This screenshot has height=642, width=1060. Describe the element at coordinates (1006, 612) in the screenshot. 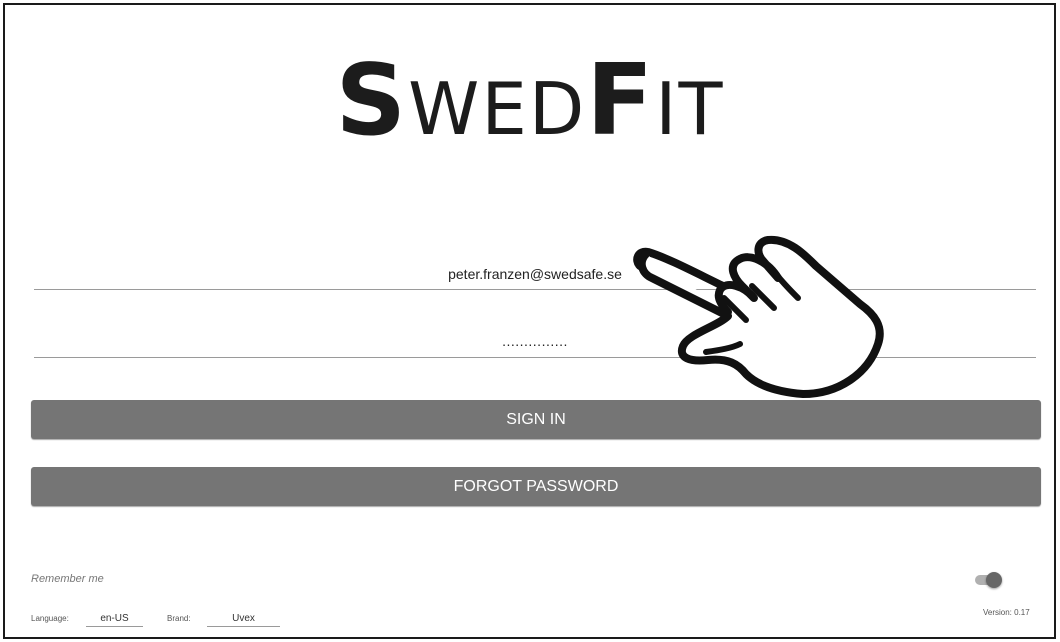

I see `version-text: Version: 0.17` at that location.